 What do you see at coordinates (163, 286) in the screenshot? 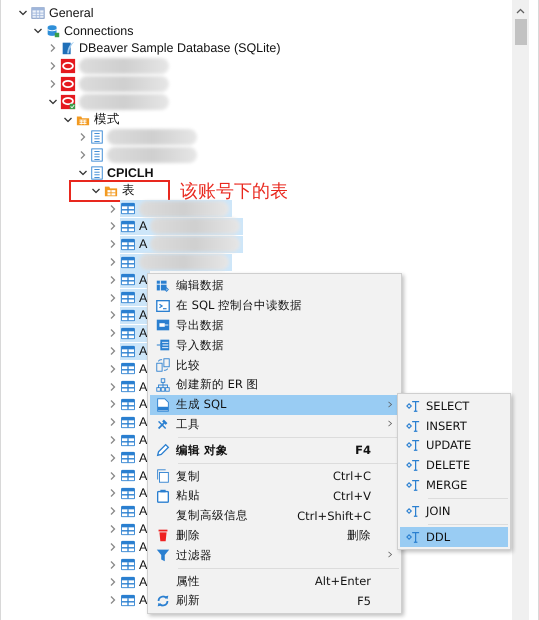
I see `grid-edit-icon` at bounding box center [163, 286].